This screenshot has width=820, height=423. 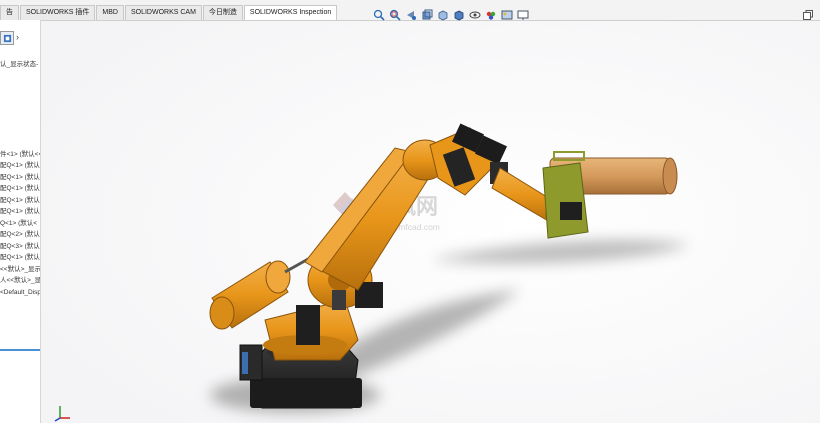 I want to click on panel-toolbar: ›, so click(x=20, y=38).